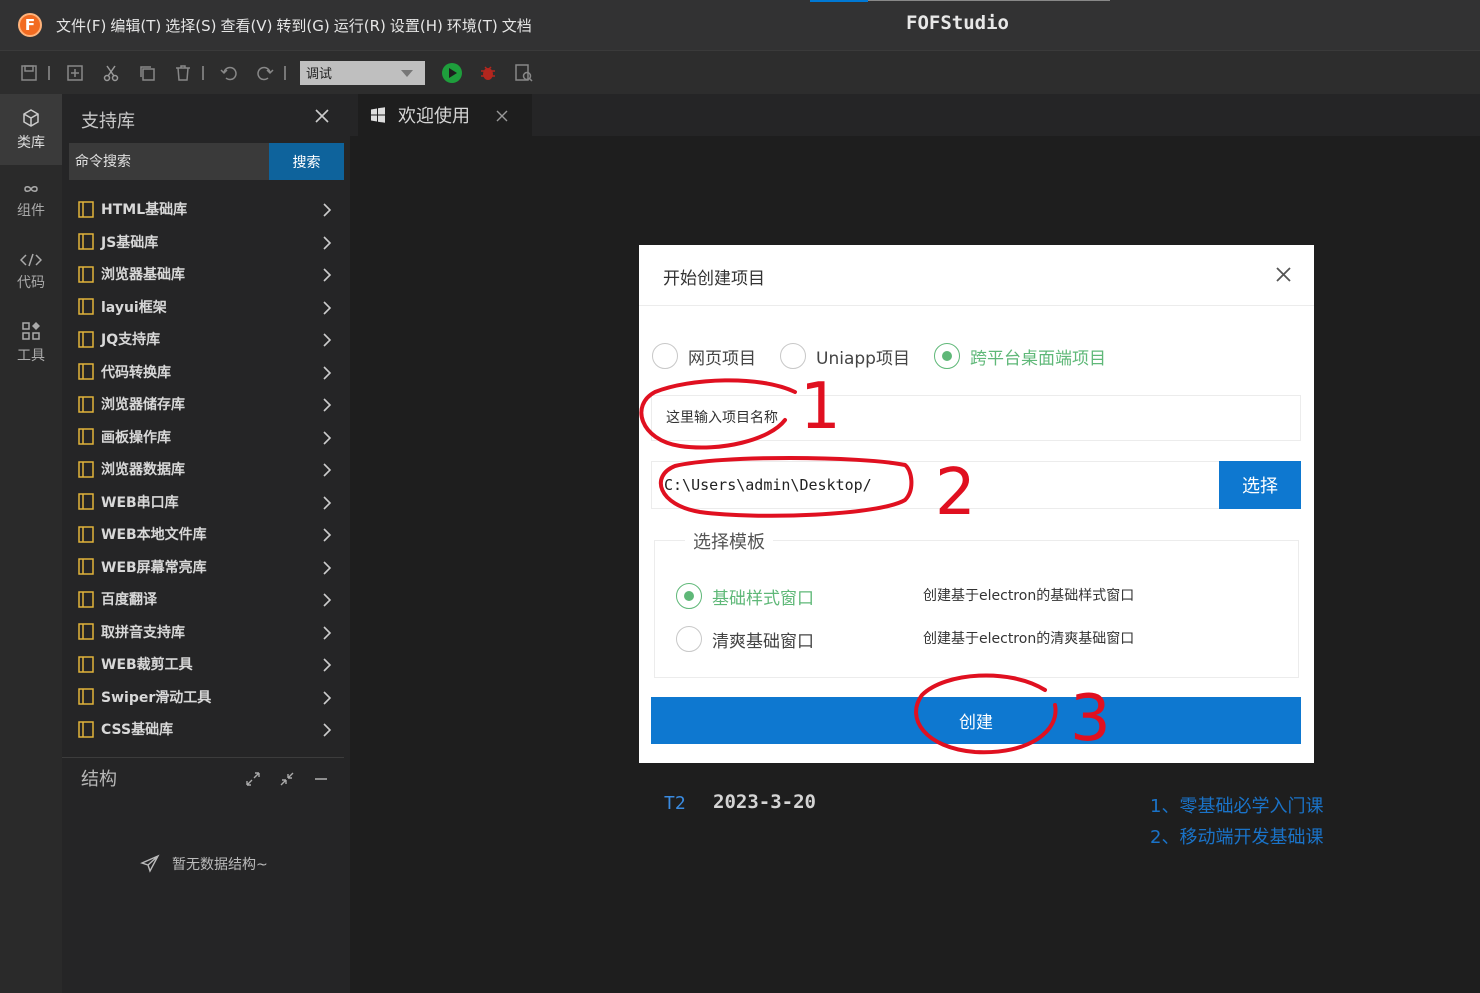 The height and width of the screenshot is (993, 1480). I want to click on list-item: Swiper滑动工具, so click(206, 697).